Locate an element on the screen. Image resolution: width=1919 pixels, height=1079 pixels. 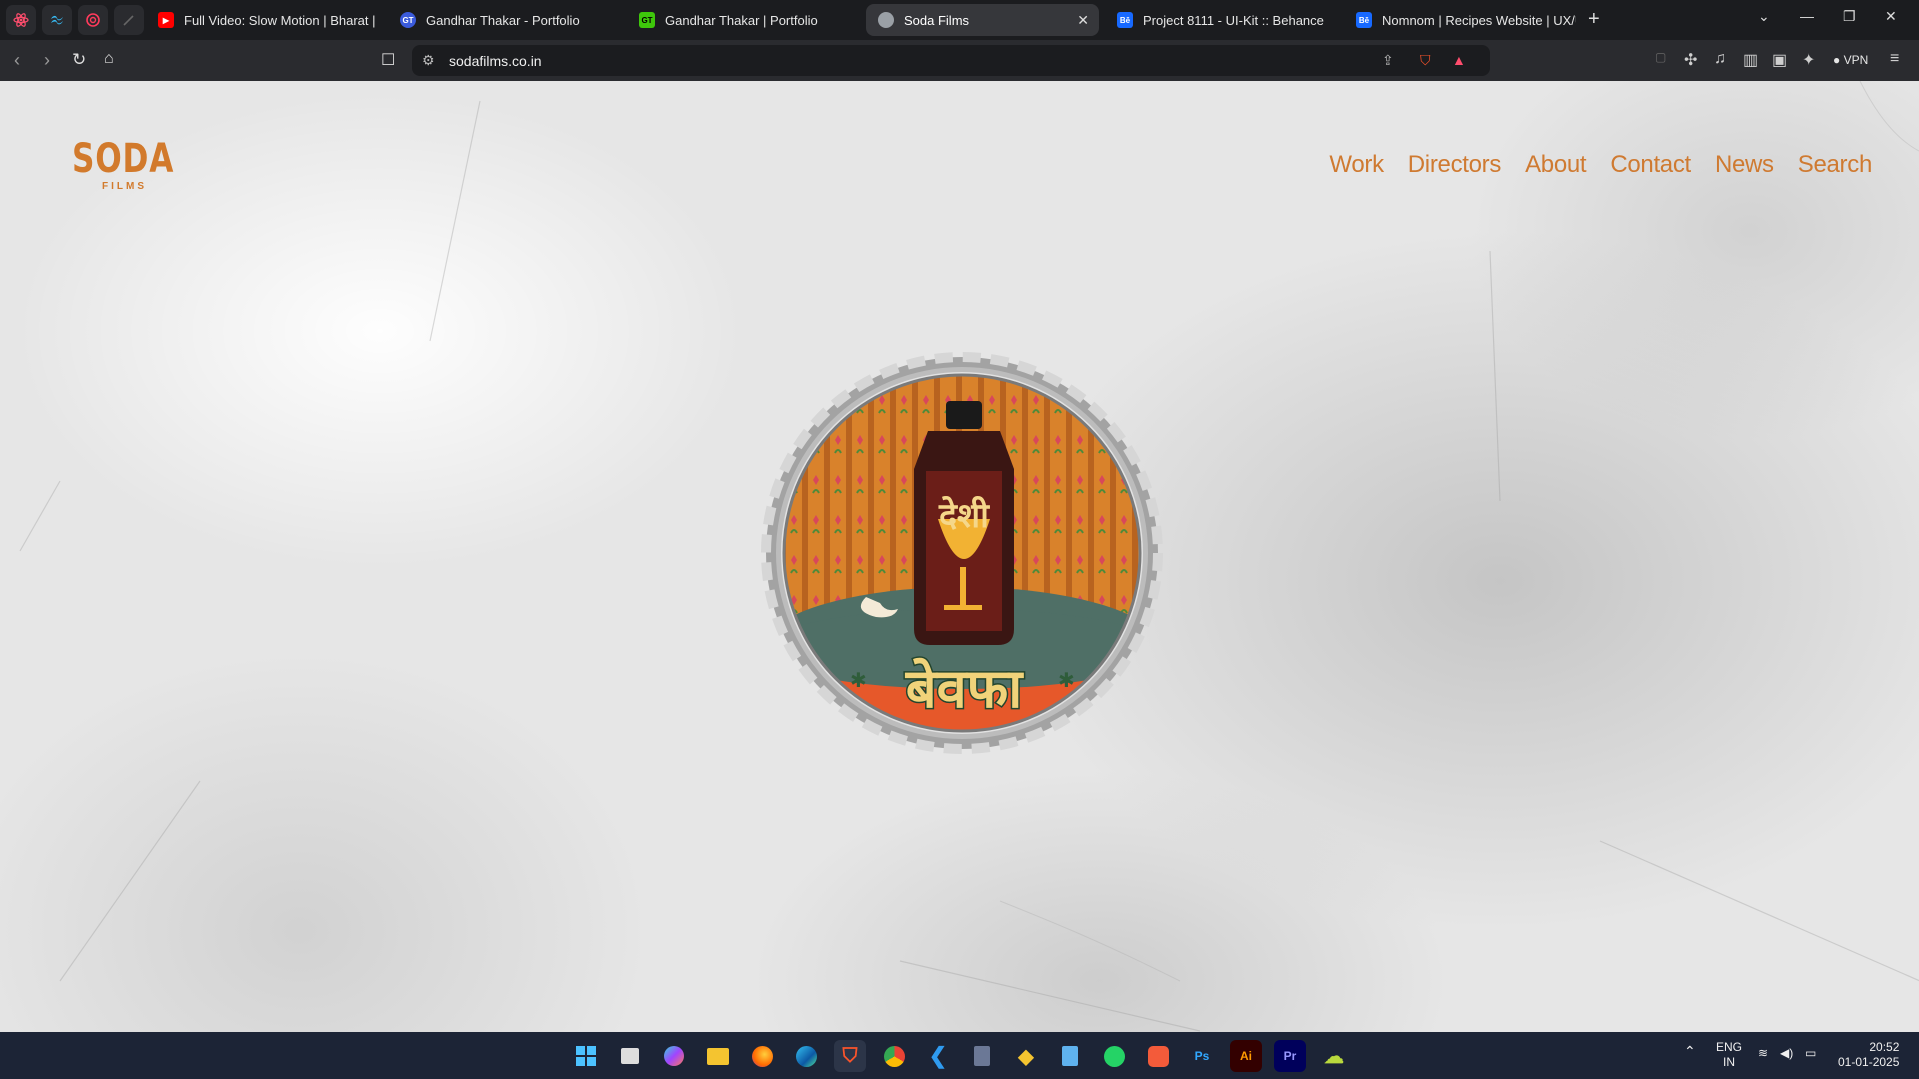
soda-films-logo: SODA FILMS is located at coordinates (123, 164).